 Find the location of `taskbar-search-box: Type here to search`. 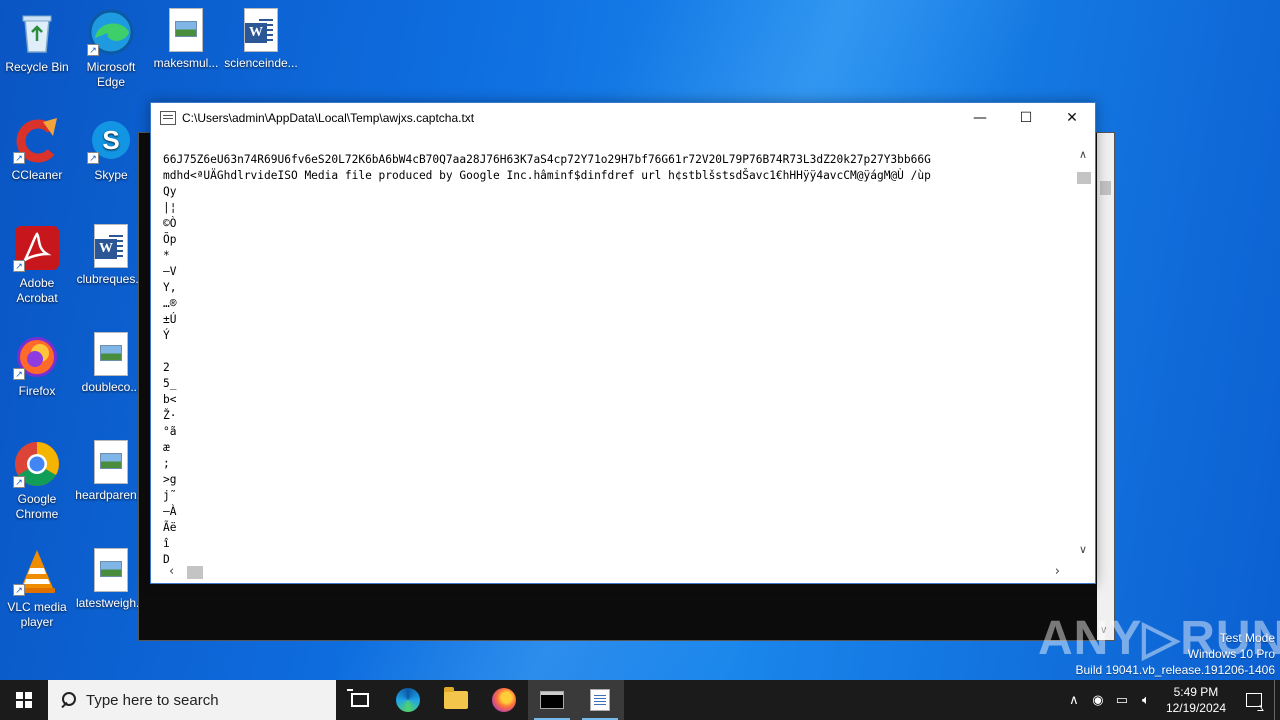

taskbar-search-box: Type here to search is located at coordinates (192, 700).